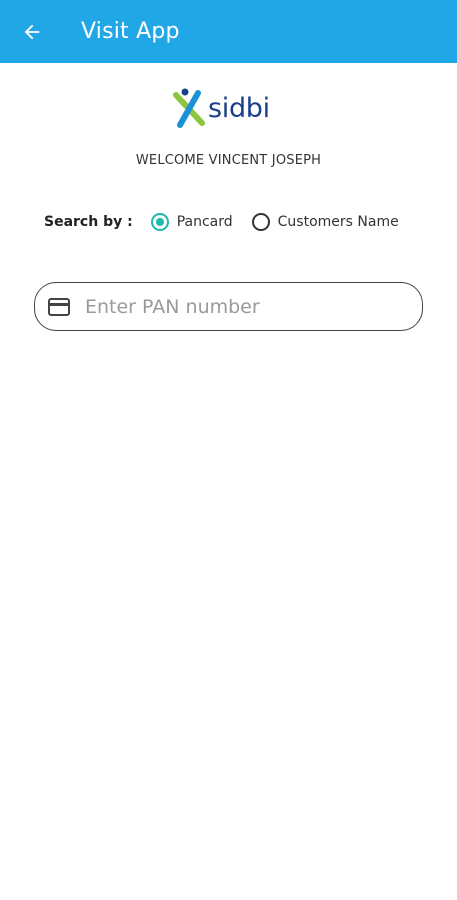 This screenshot has width=457, height=900. I want to click on radio-button-pancard, so click(159, 222).